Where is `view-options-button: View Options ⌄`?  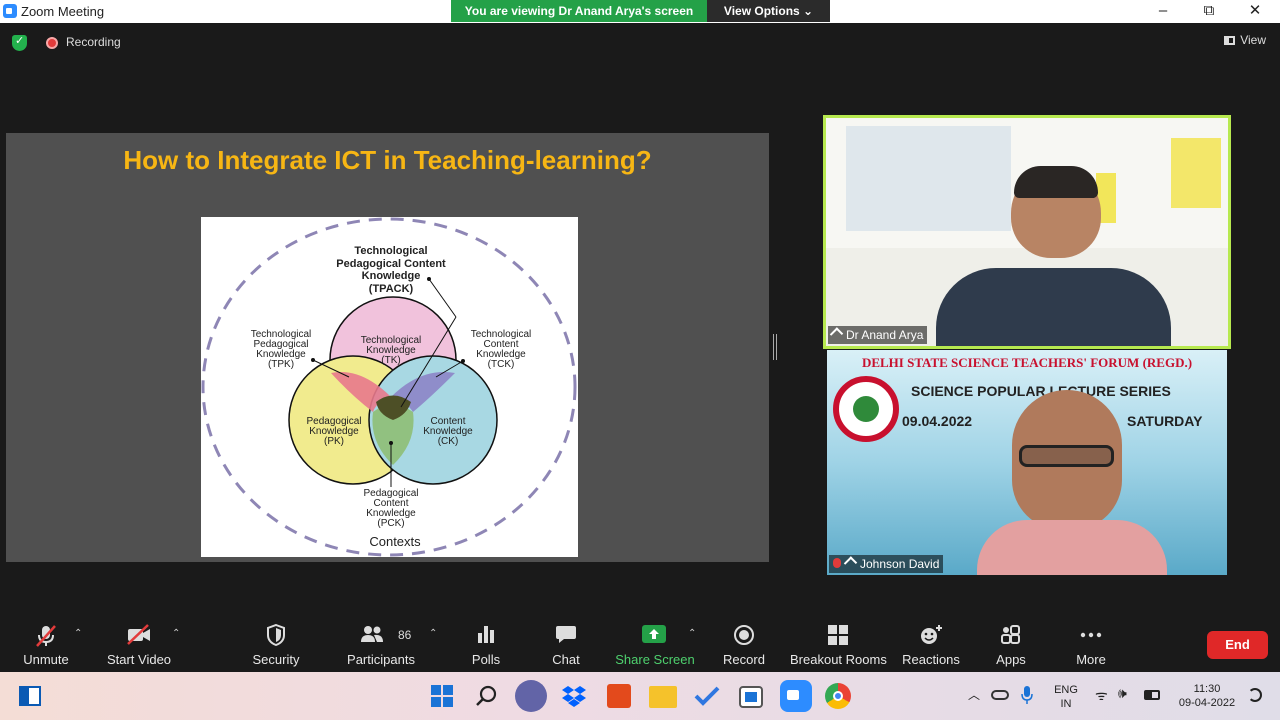
view-options-button: View Options ⌄ is located at coordinates (768, 11).